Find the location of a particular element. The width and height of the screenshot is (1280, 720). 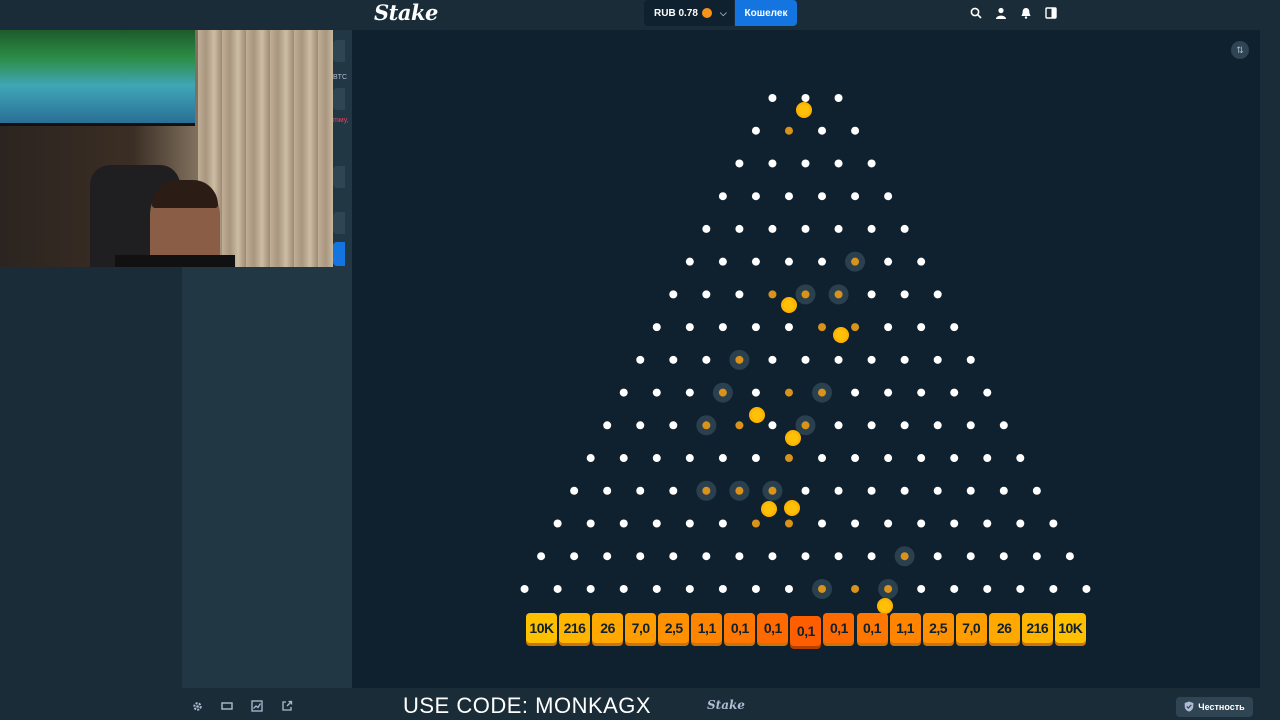

fairness-button: Честность is located at coordinates (1214, 707).